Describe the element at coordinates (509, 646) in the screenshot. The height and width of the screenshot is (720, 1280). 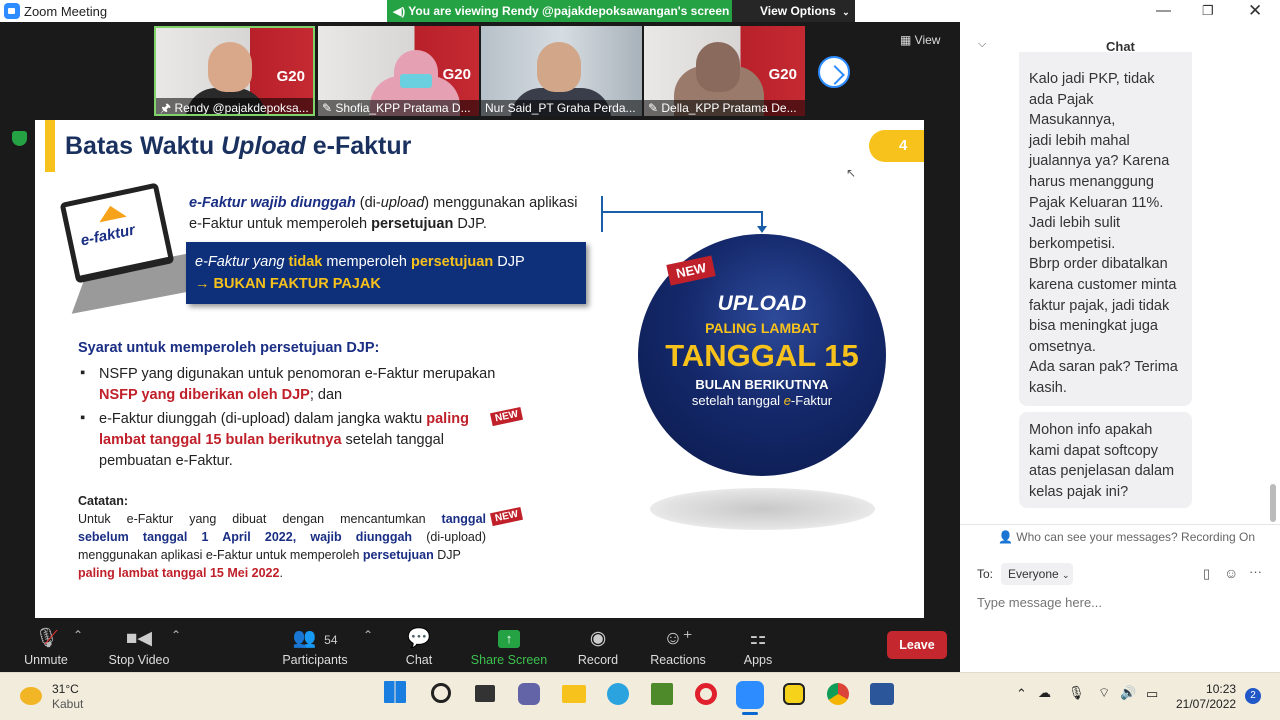
I see `share-screen-button: ↑ Share Screen` at that location.